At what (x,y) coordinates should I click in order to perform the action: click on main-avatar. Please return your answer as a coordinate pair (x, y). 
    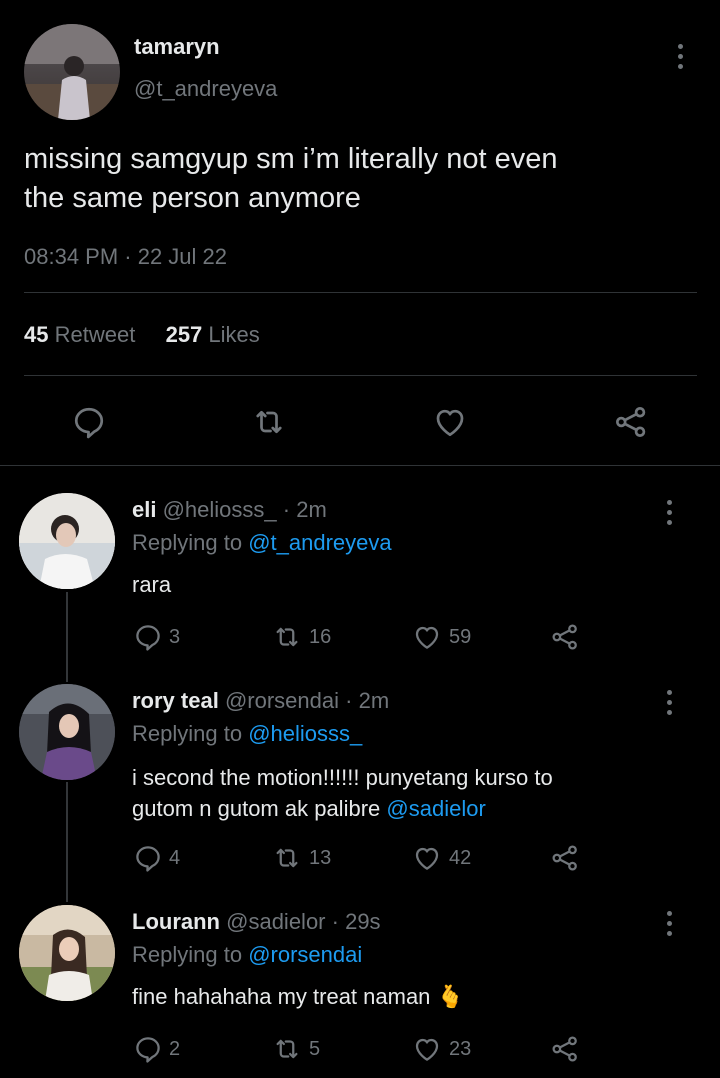
    Looking at the image, I should click on (72, 72).